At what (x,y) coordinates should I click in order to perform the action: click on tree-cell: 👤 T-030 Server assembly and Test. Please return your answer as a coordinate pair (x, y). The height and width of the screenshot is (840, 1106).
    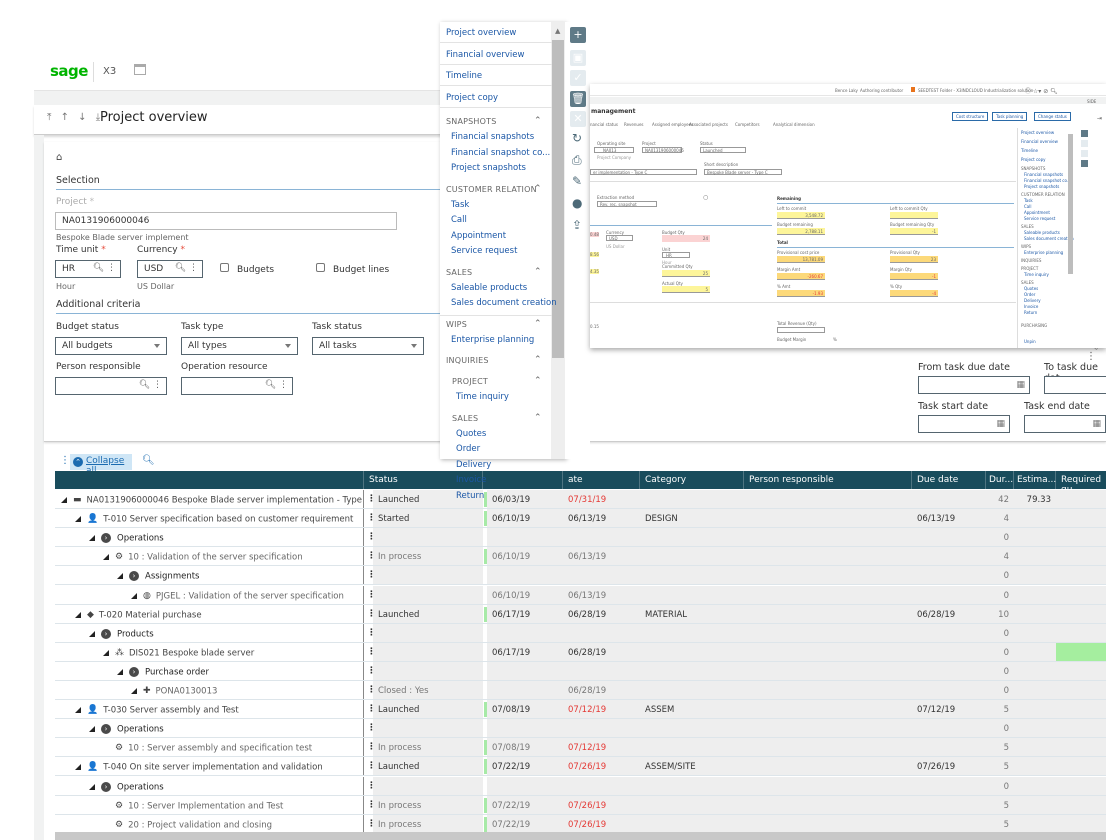
    Looking at the image, I should click on (209, 709).